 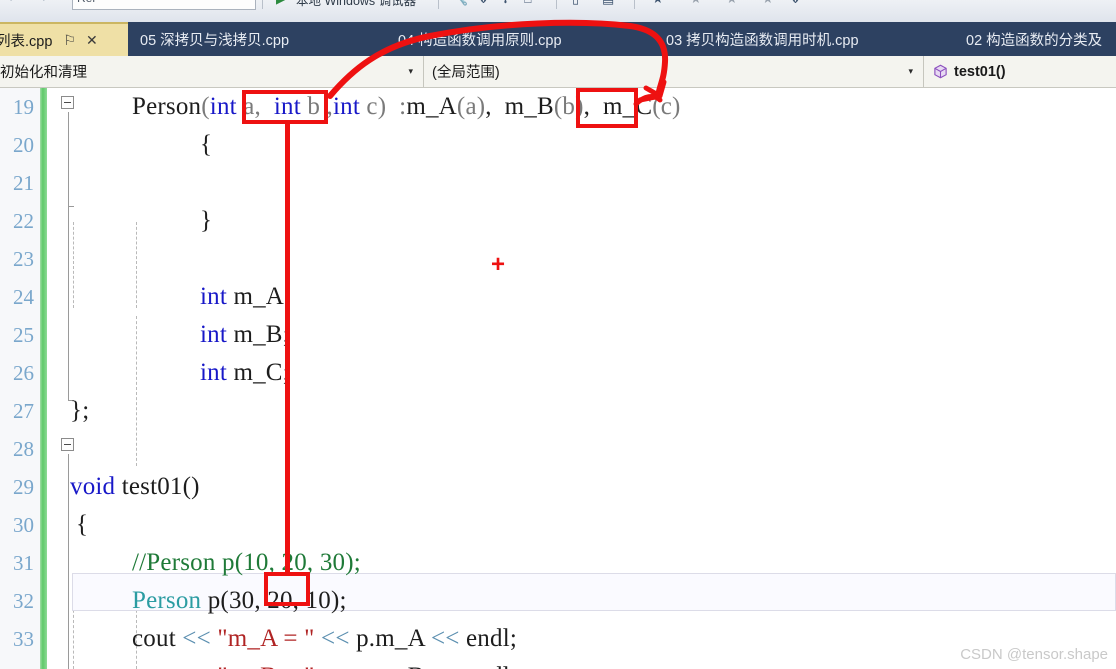 I want to click on line-number: 29, so click(x=23, y=487).